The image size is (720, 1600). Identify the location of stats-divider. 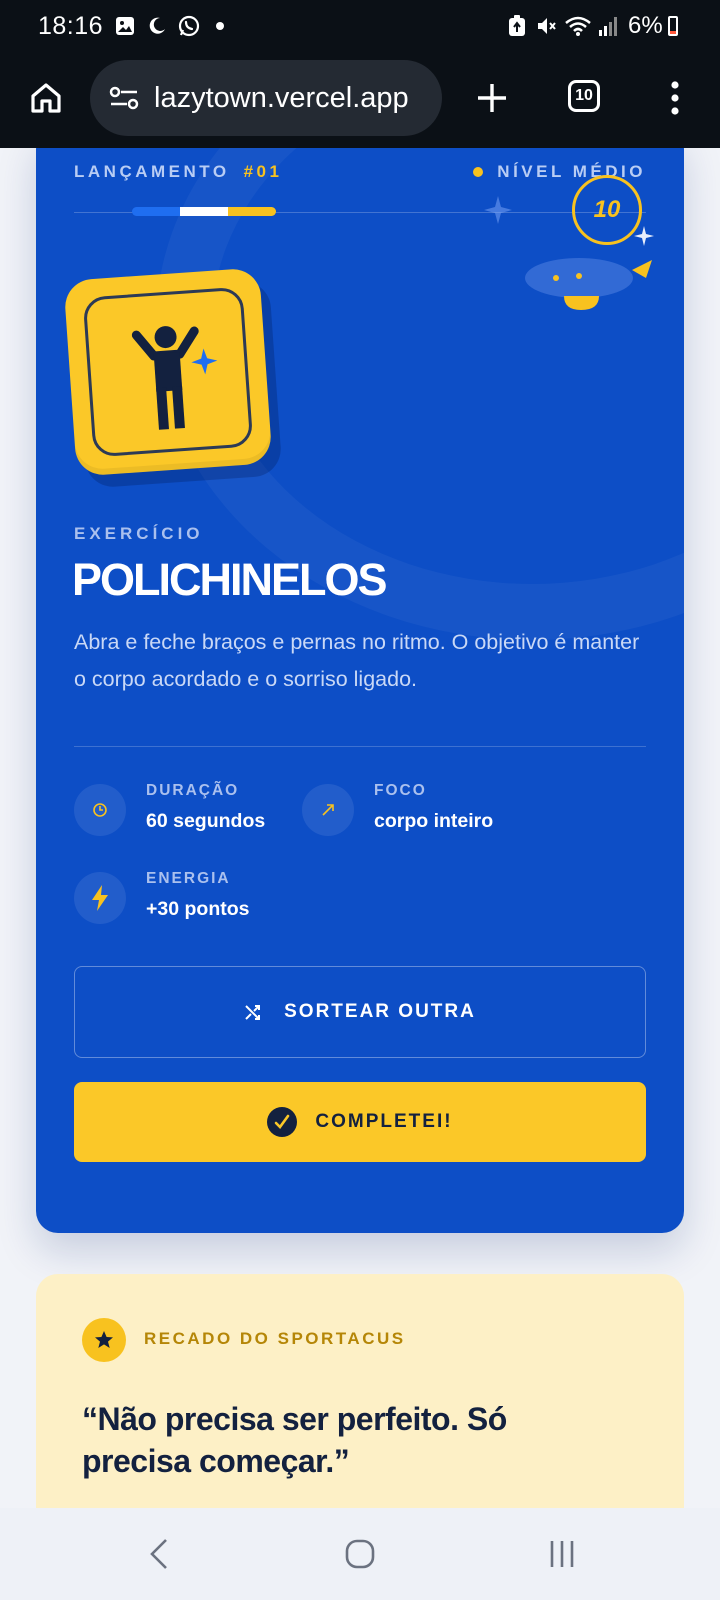
(360, 746).